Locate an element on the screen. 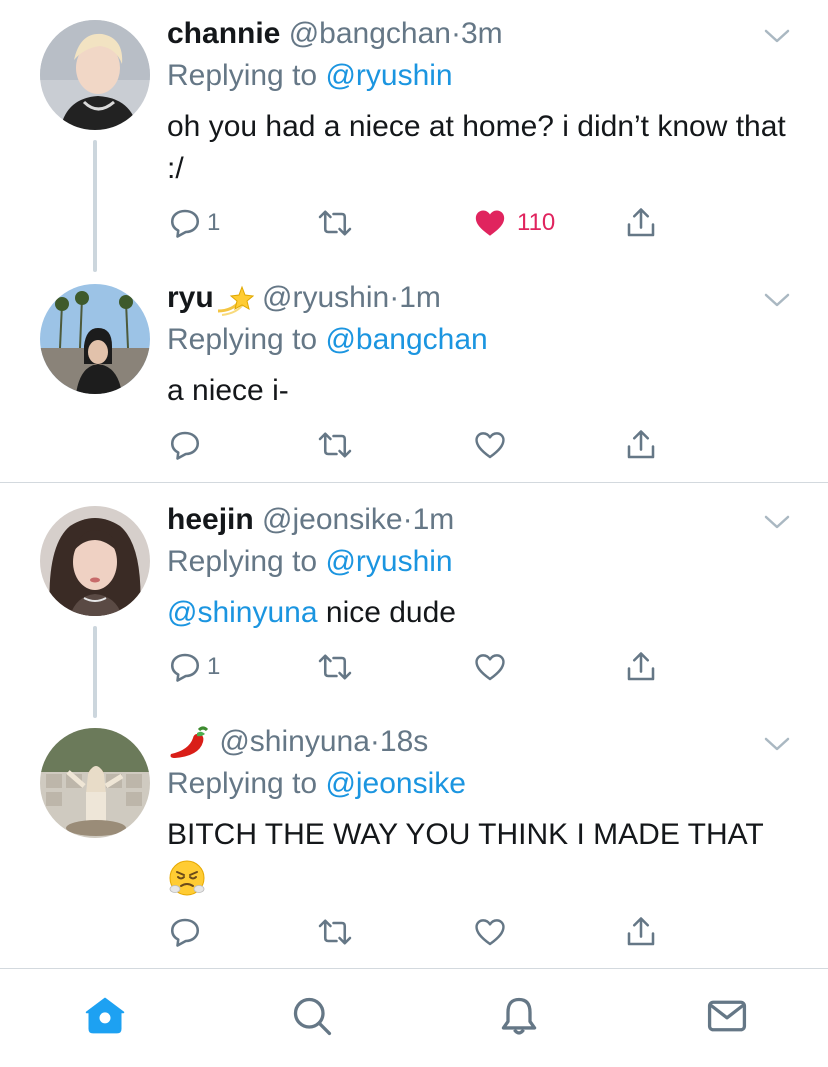 This screenshot has height=1067, width=828. bottom-tab-bar is located at coordinates (414, 1017).